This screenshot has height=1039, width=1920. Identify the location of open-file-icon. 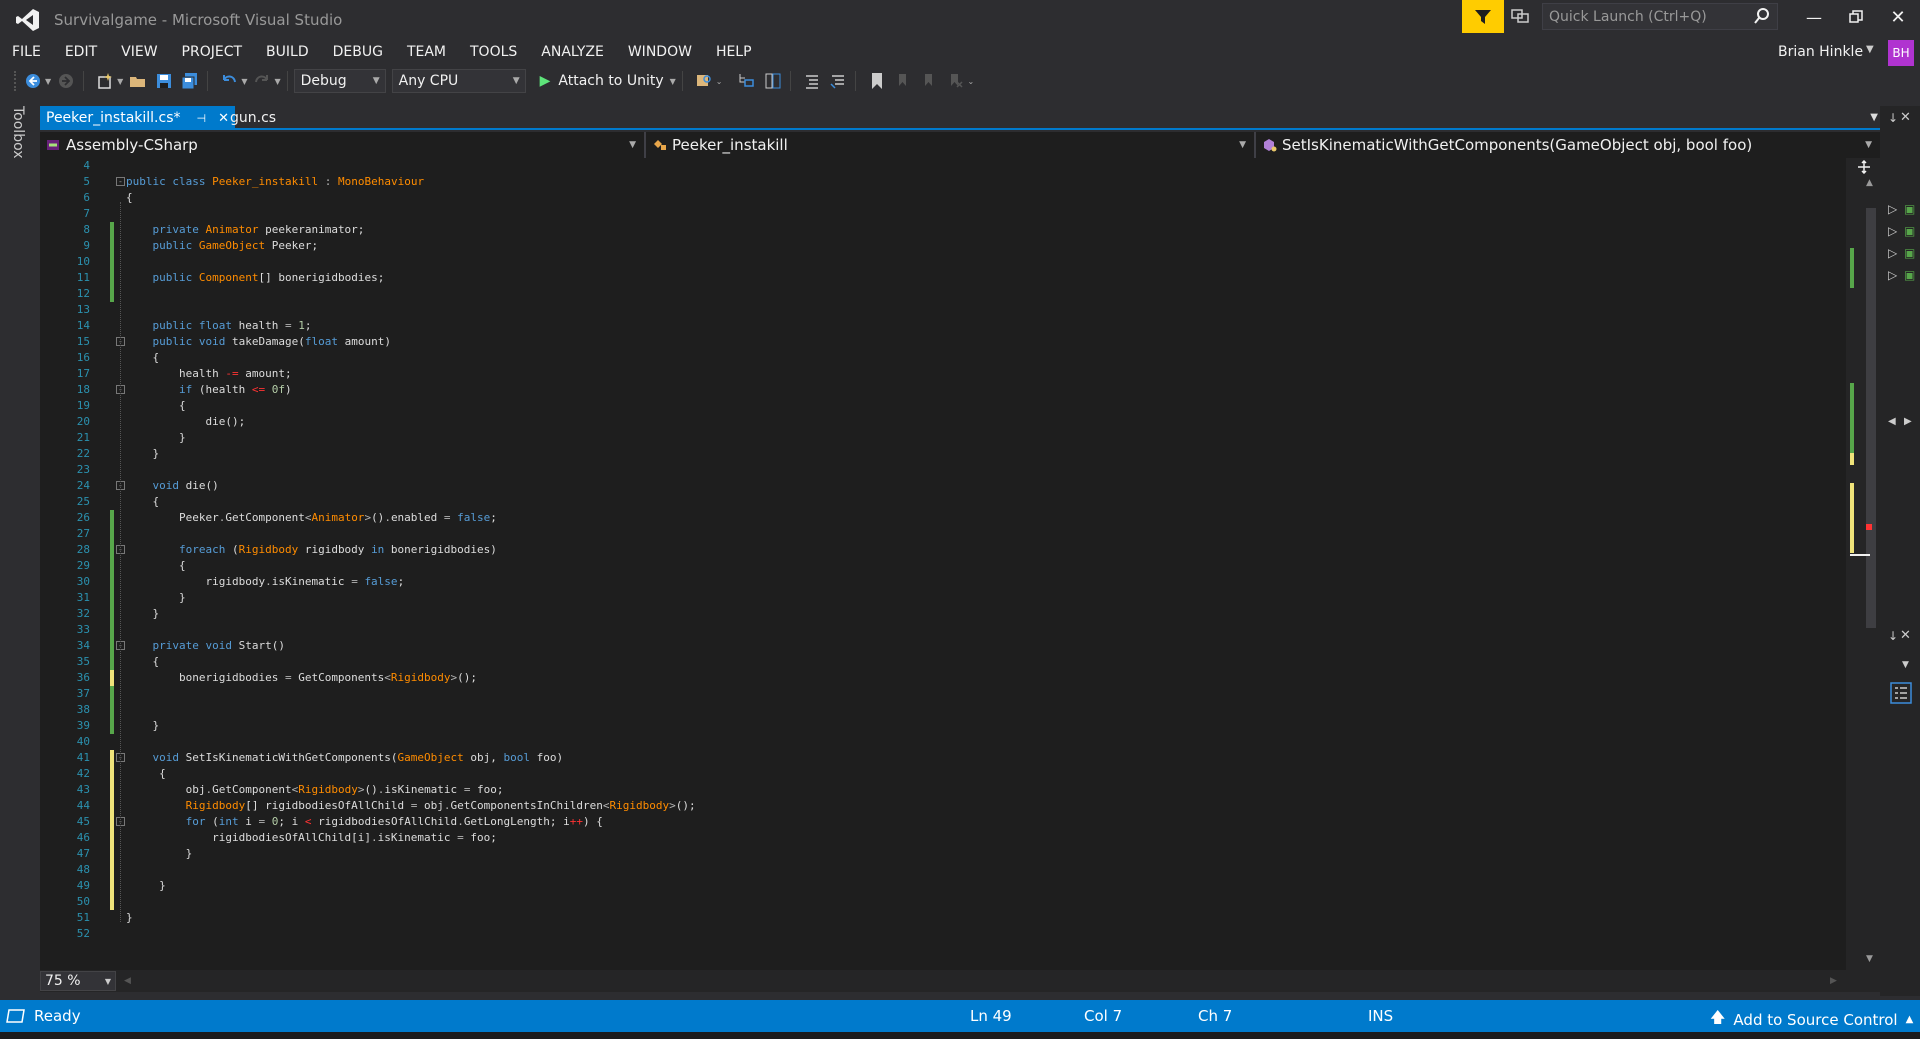
(138, 81).